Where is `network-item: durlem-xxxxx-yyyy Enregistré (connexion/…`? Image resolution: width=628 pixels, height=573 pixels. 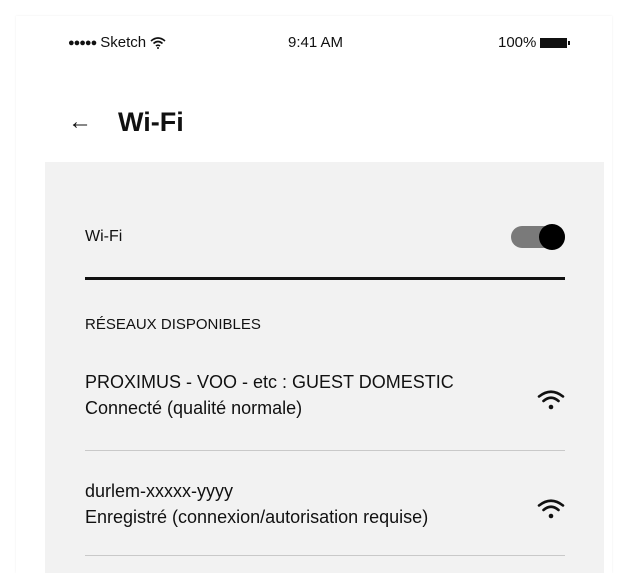
network-item: durlem-xxxxx-yyyy Enregistré (connexion/… is located at coordinates (325, 516).